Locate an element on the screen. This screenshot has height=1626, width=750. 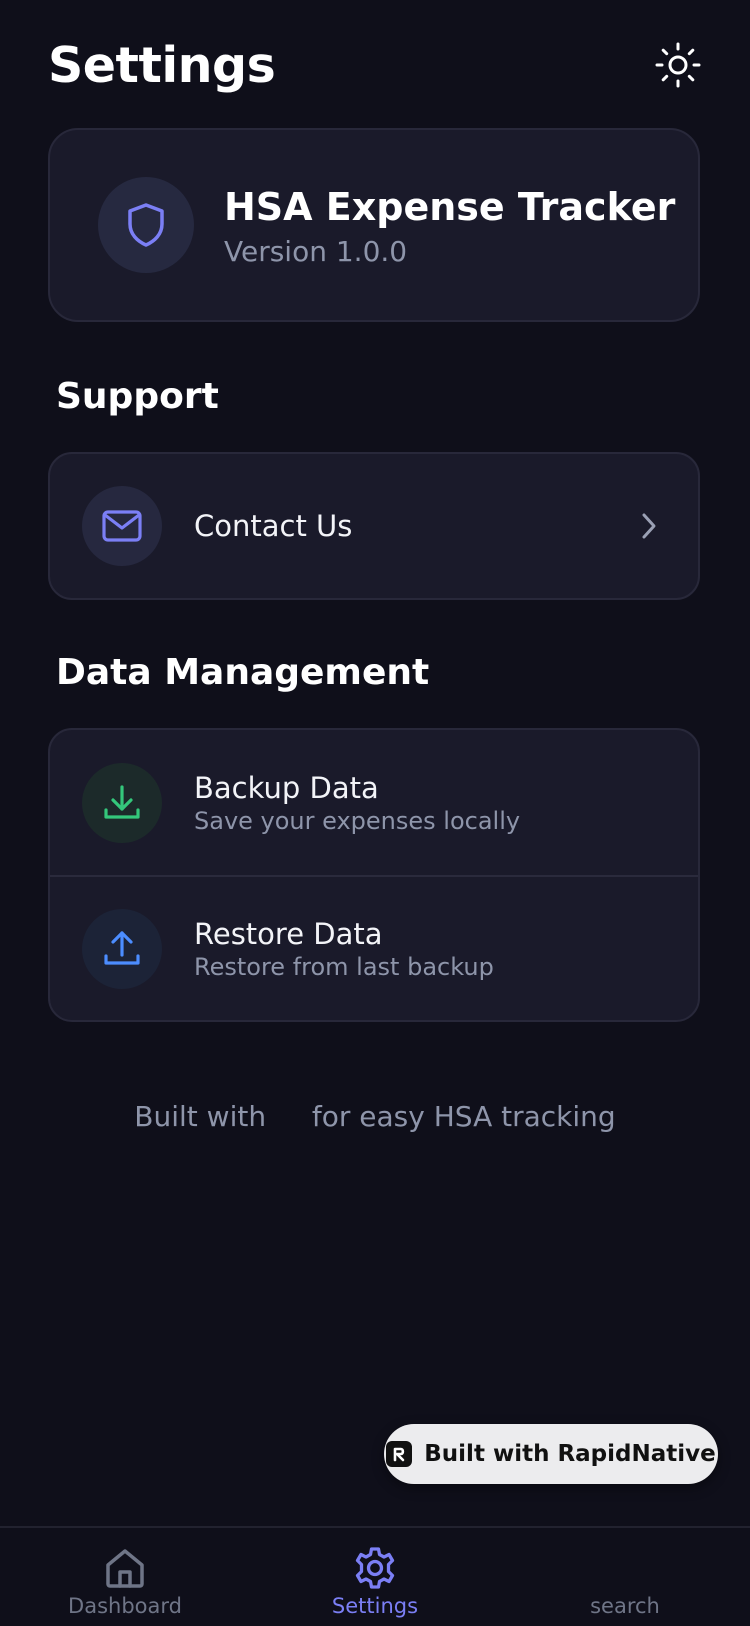
tab-bar: Dashboard Settings search is located at coordinates (375, 1576).